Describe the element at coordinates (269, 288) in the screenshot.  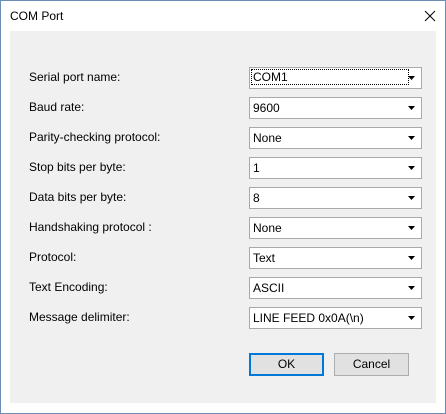
I see `text-encoding-value: ASCII` at that location.